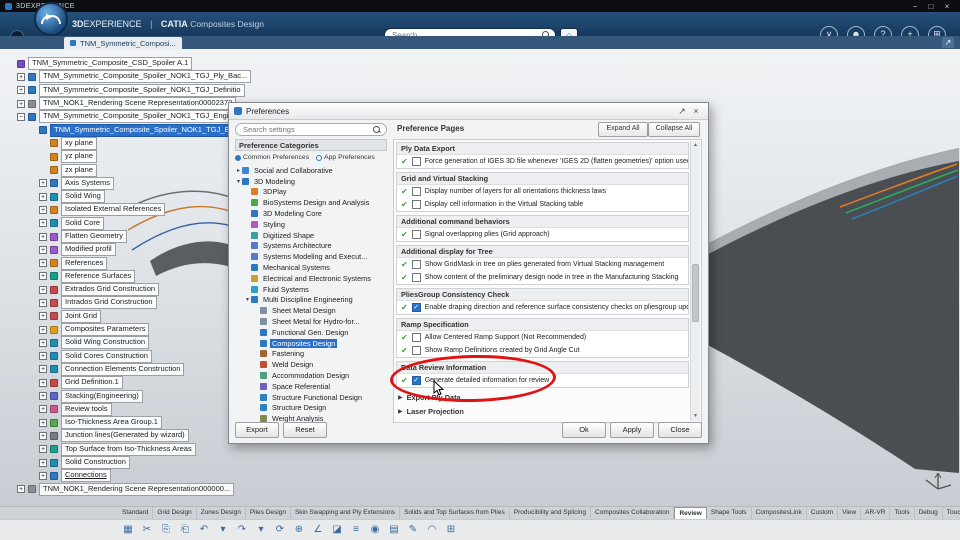  What do you see at coordinates (542, 222) in the screenshot?
I see `preference-section-header: Additional command behaviors` at bounding box center [542, 222].